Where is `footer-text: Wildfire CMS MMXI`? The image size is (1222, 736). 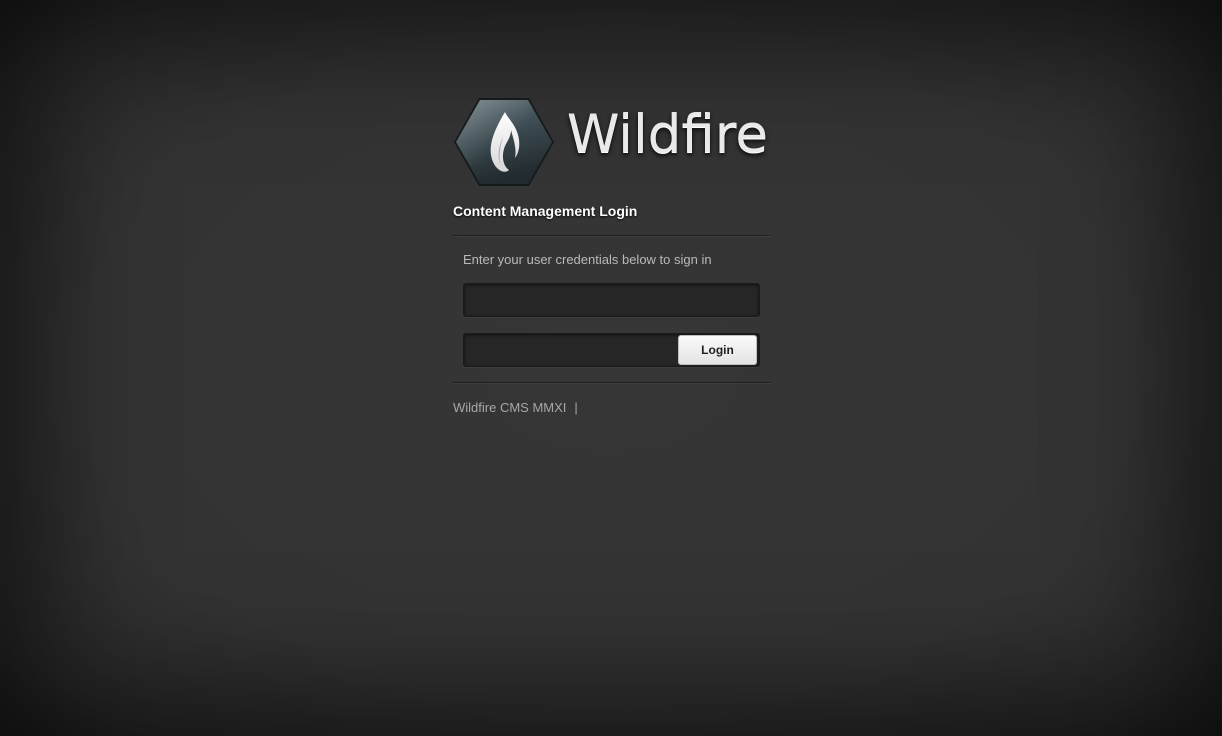
footer-text: Wildfire CMS MMXI is located at coordinates (510, 407).